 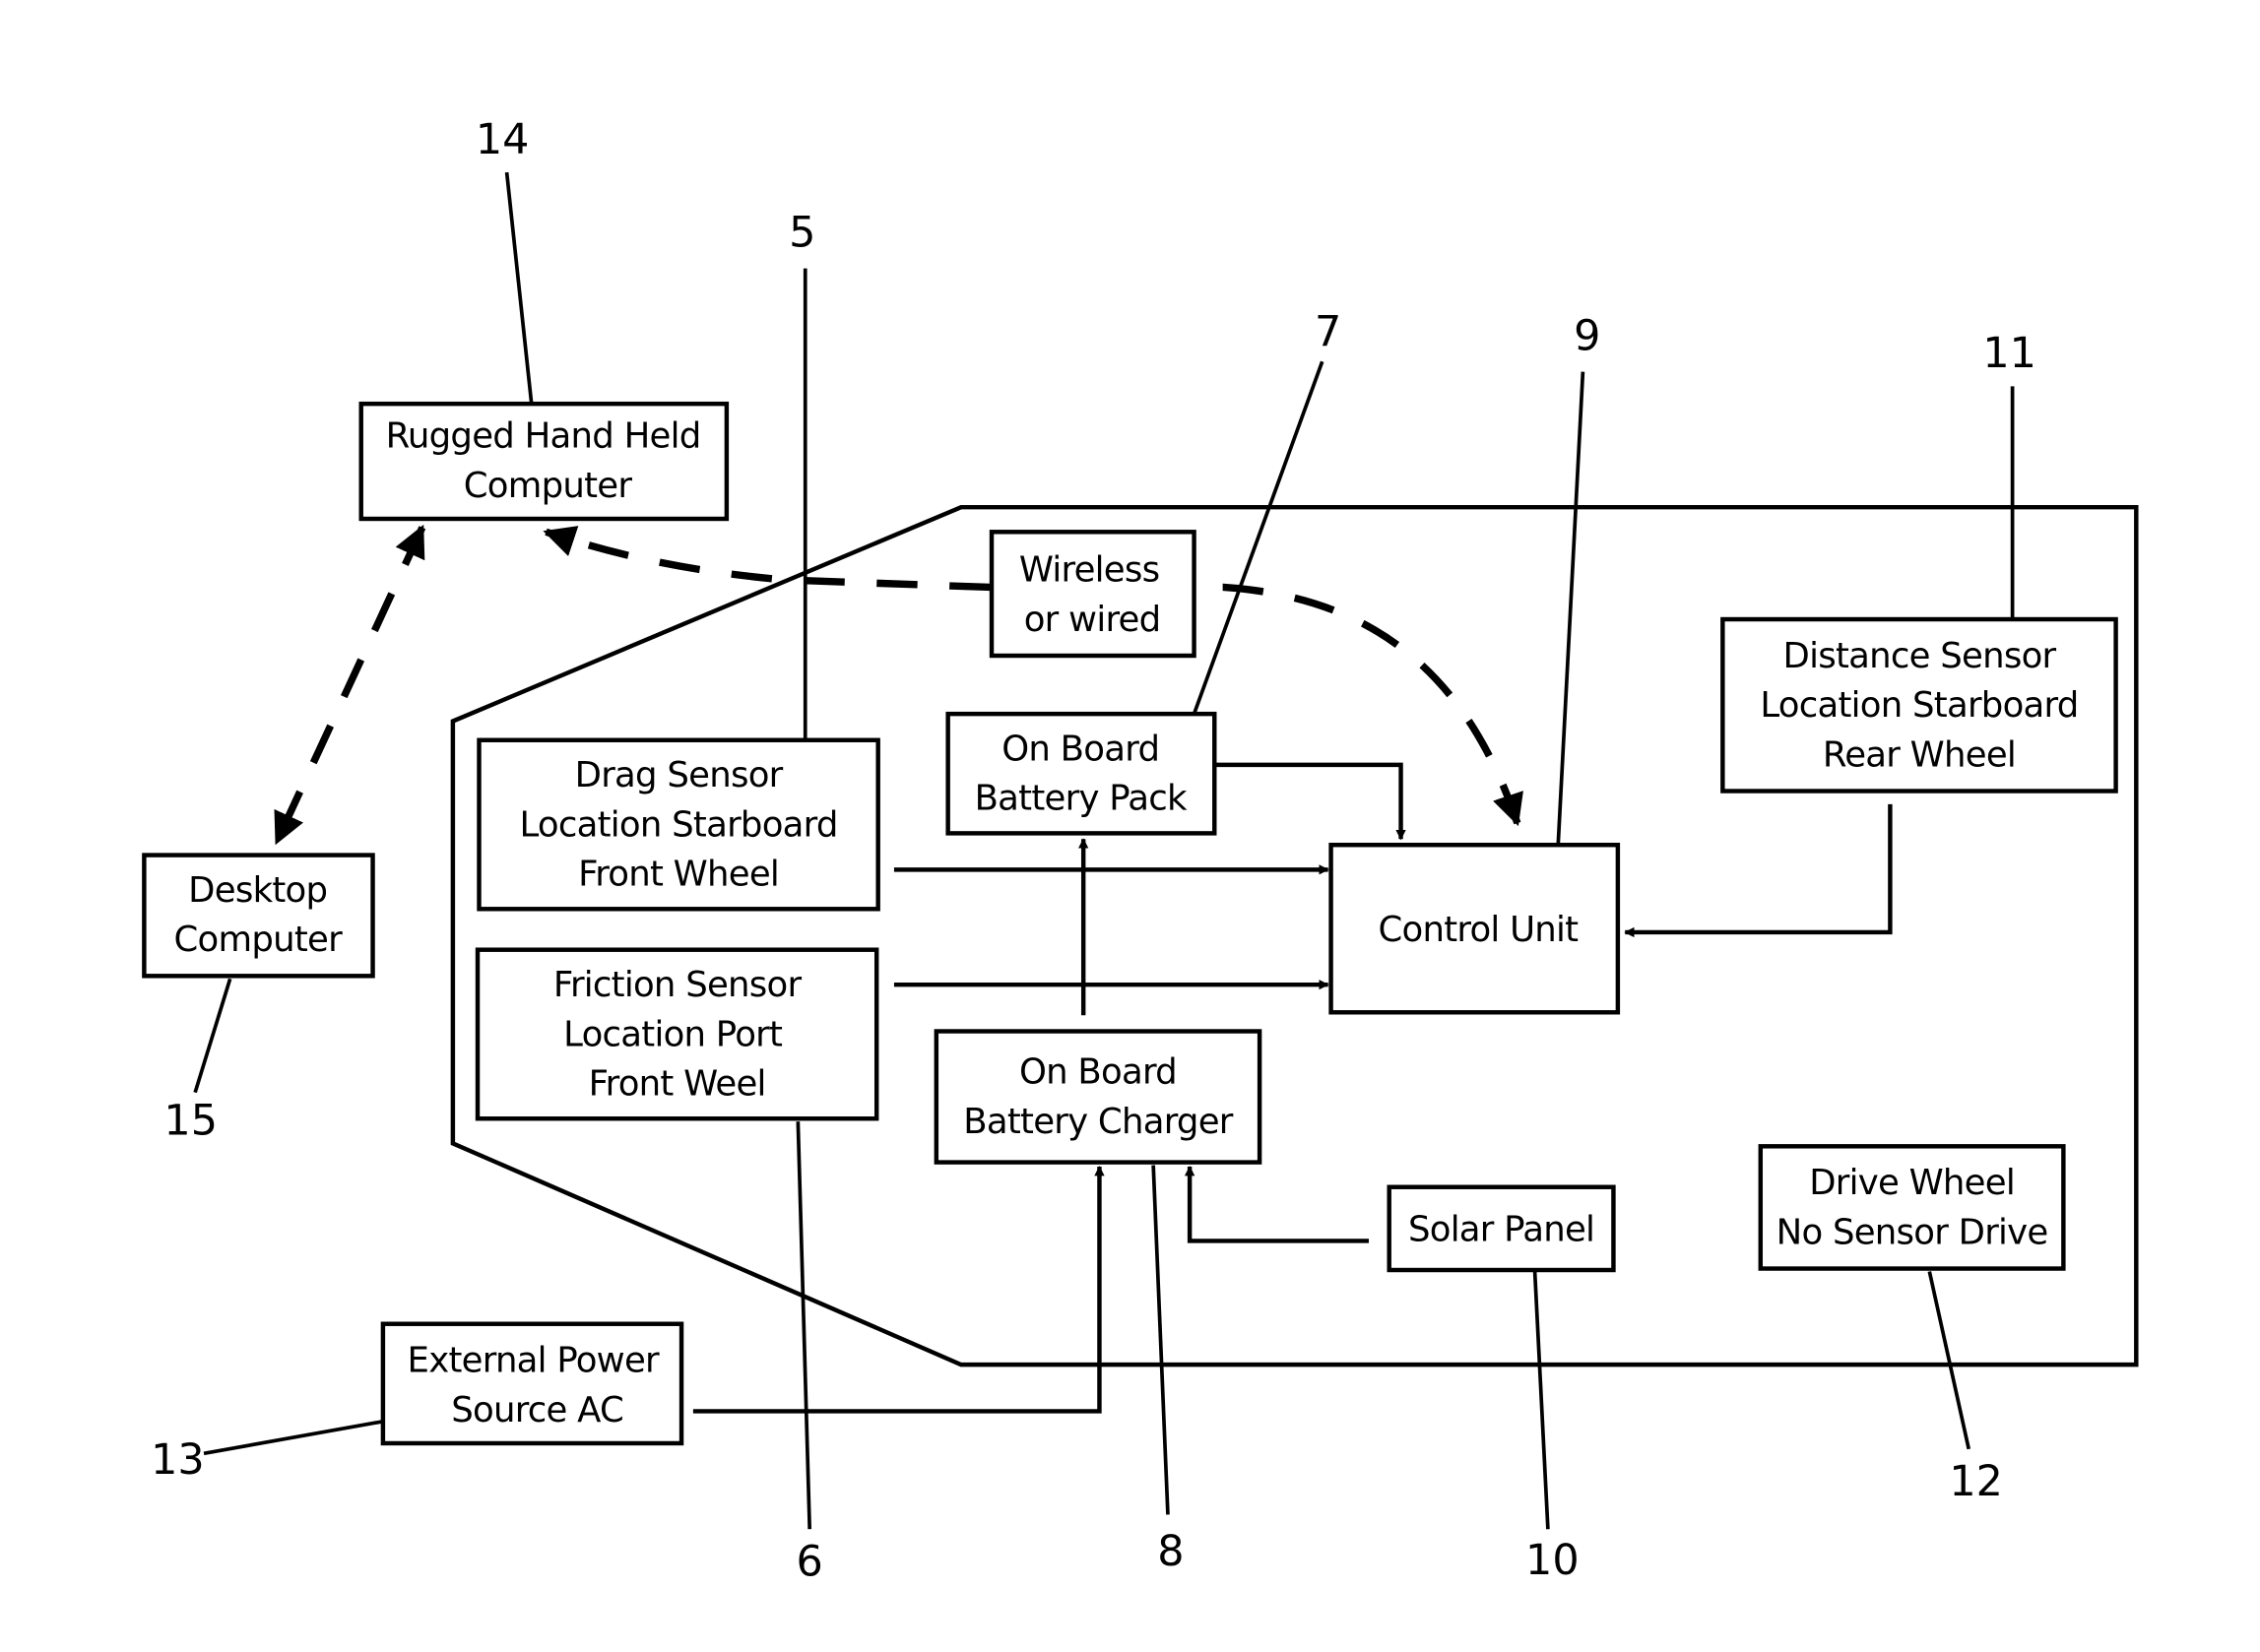 What do you see at coordinates (1552, 1561) in the screenshot?
I see `ref-numeral-10: 10` at bounding box center [1552, 1561].